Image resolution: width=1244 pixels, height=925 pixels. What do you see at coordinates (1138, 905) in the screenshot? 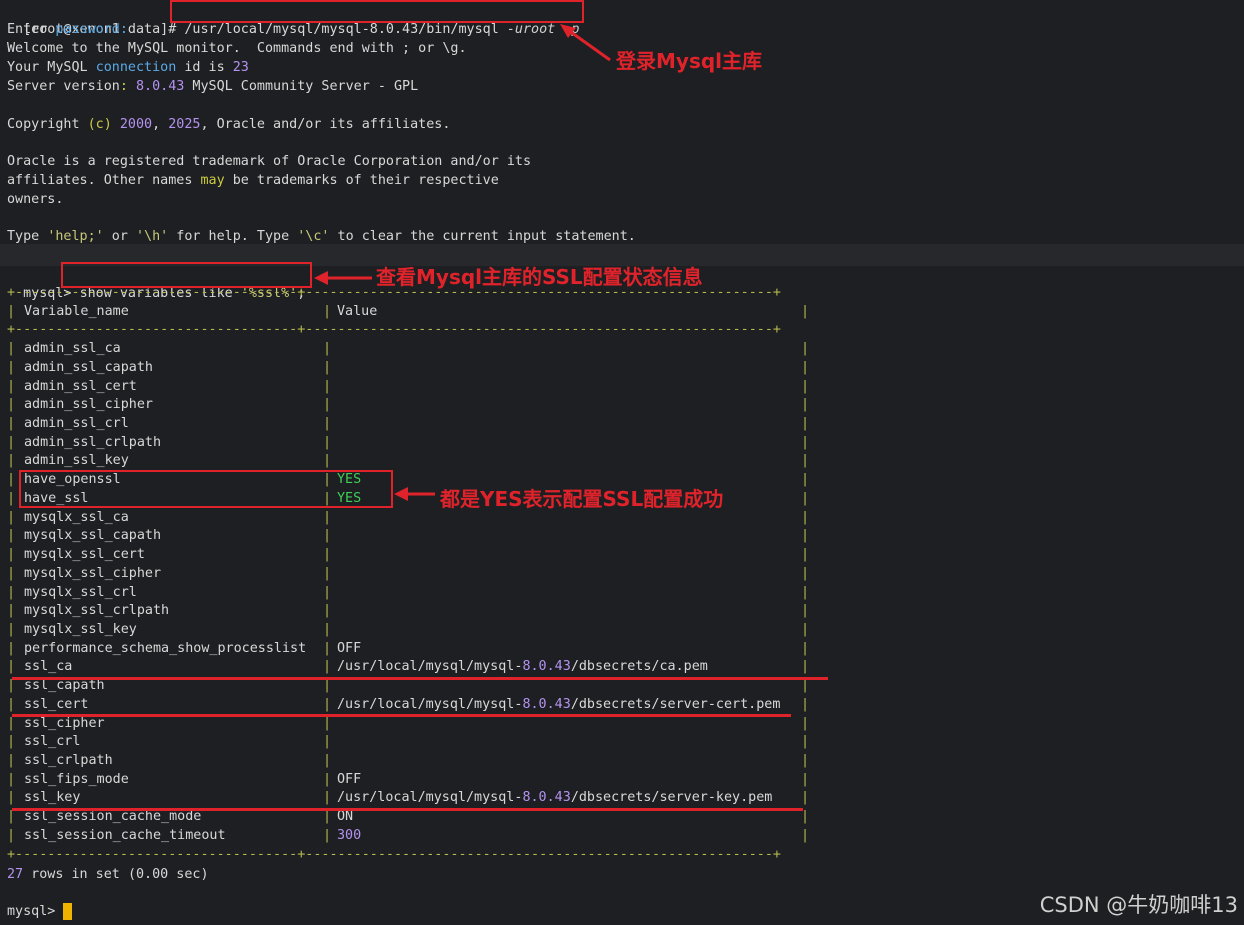
I see `csdn-watermark: CSDN @牛奶咖啡13` at bounding box center [1138, 905].